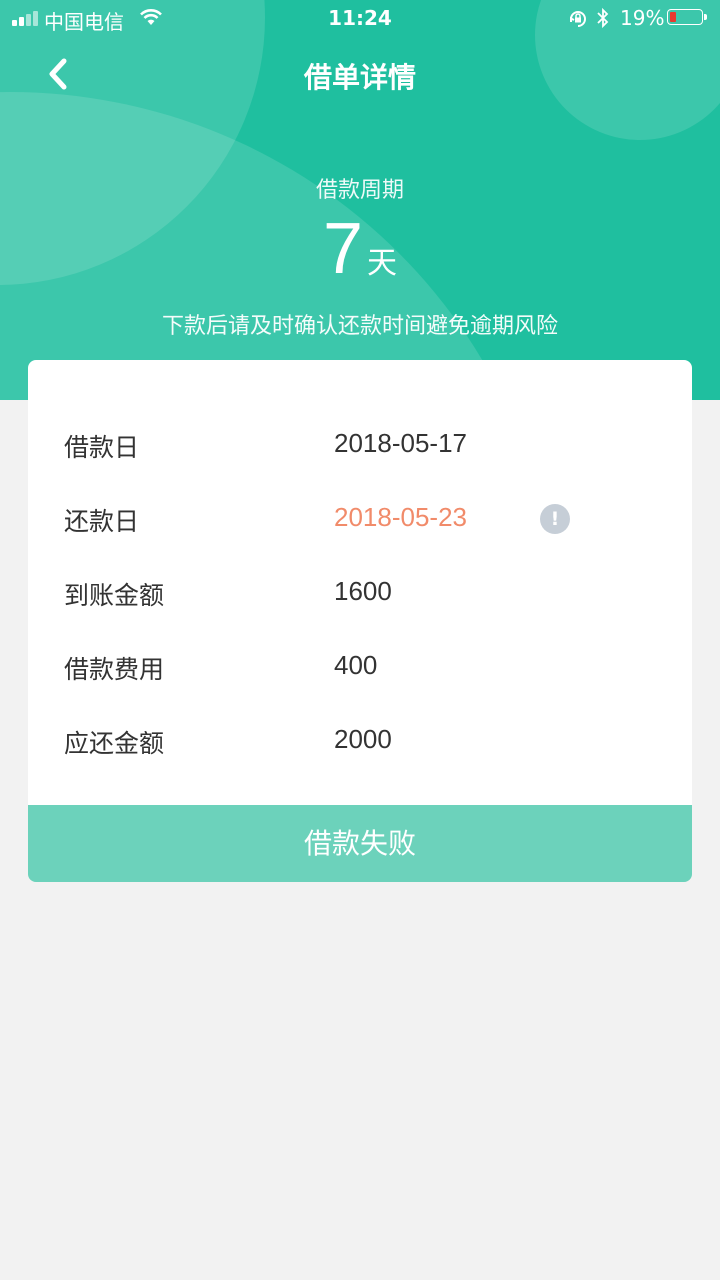 The width and height of the screenshot is (720, 1280). I want to click on status-bar: 中国电信 11:24 19%, so click(360, 19).